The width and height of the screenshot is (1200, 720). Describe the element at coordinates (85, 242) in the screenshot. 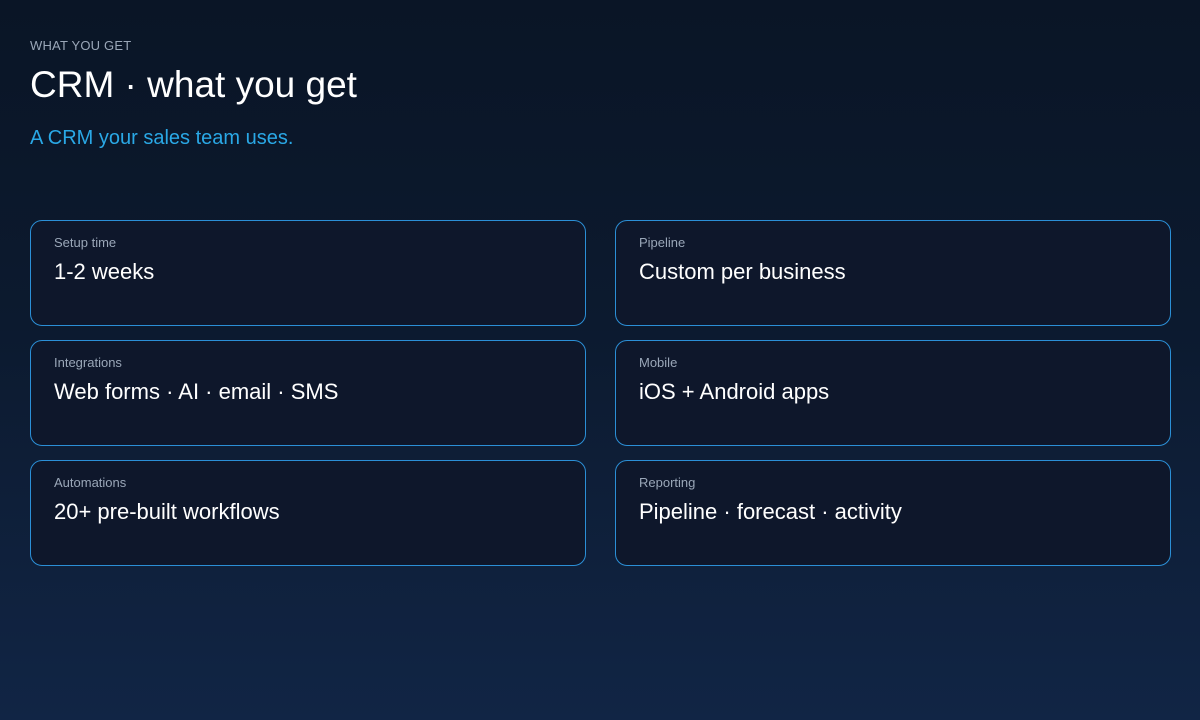

I see `card-label: Setup time` at that location.